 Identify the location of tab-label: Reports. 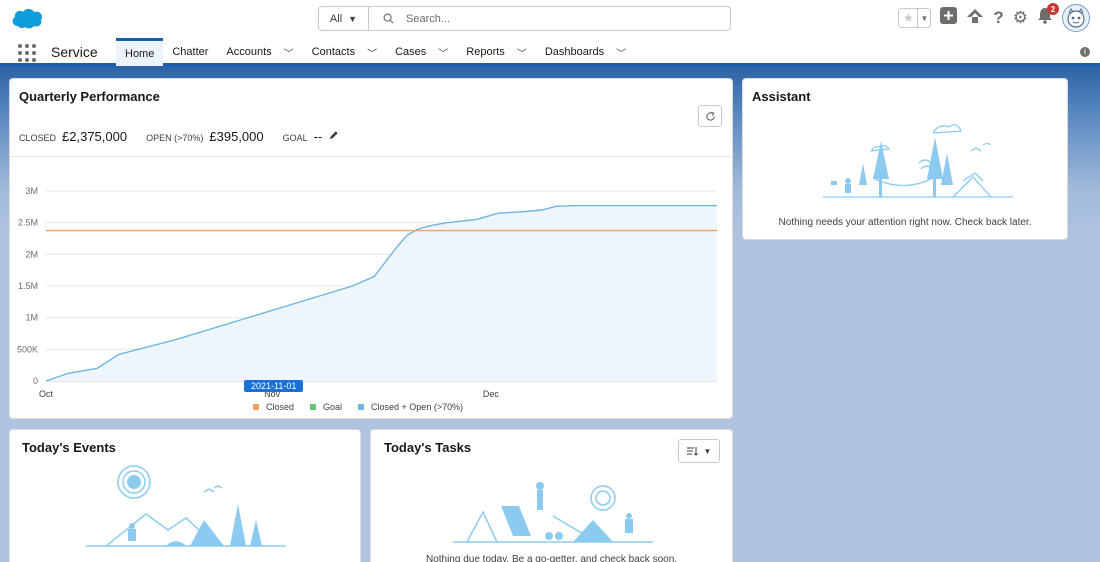
(485, 52).